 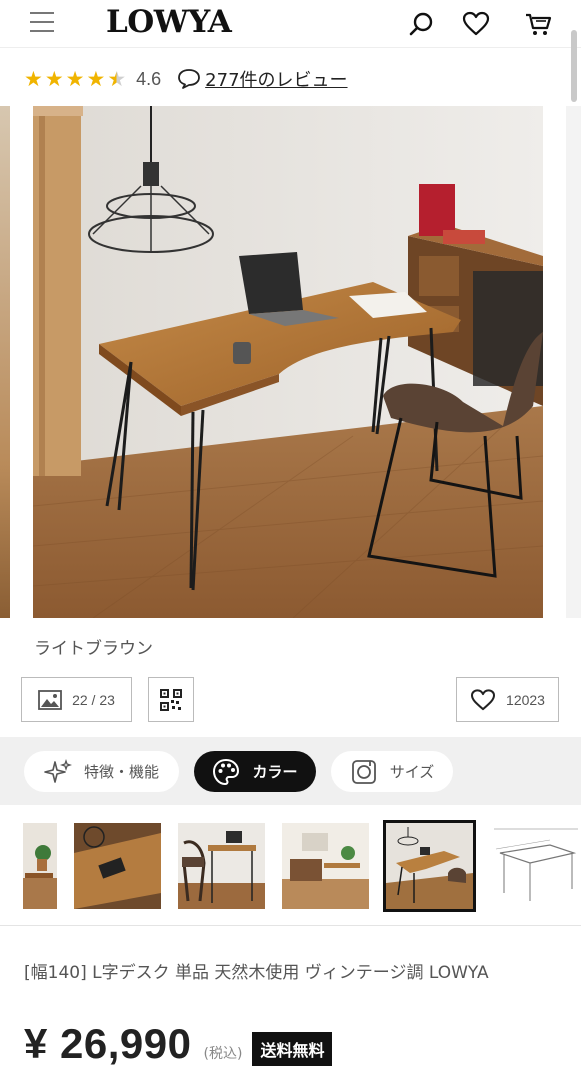 I want to click on section-divider, so click(x=290, y=925).